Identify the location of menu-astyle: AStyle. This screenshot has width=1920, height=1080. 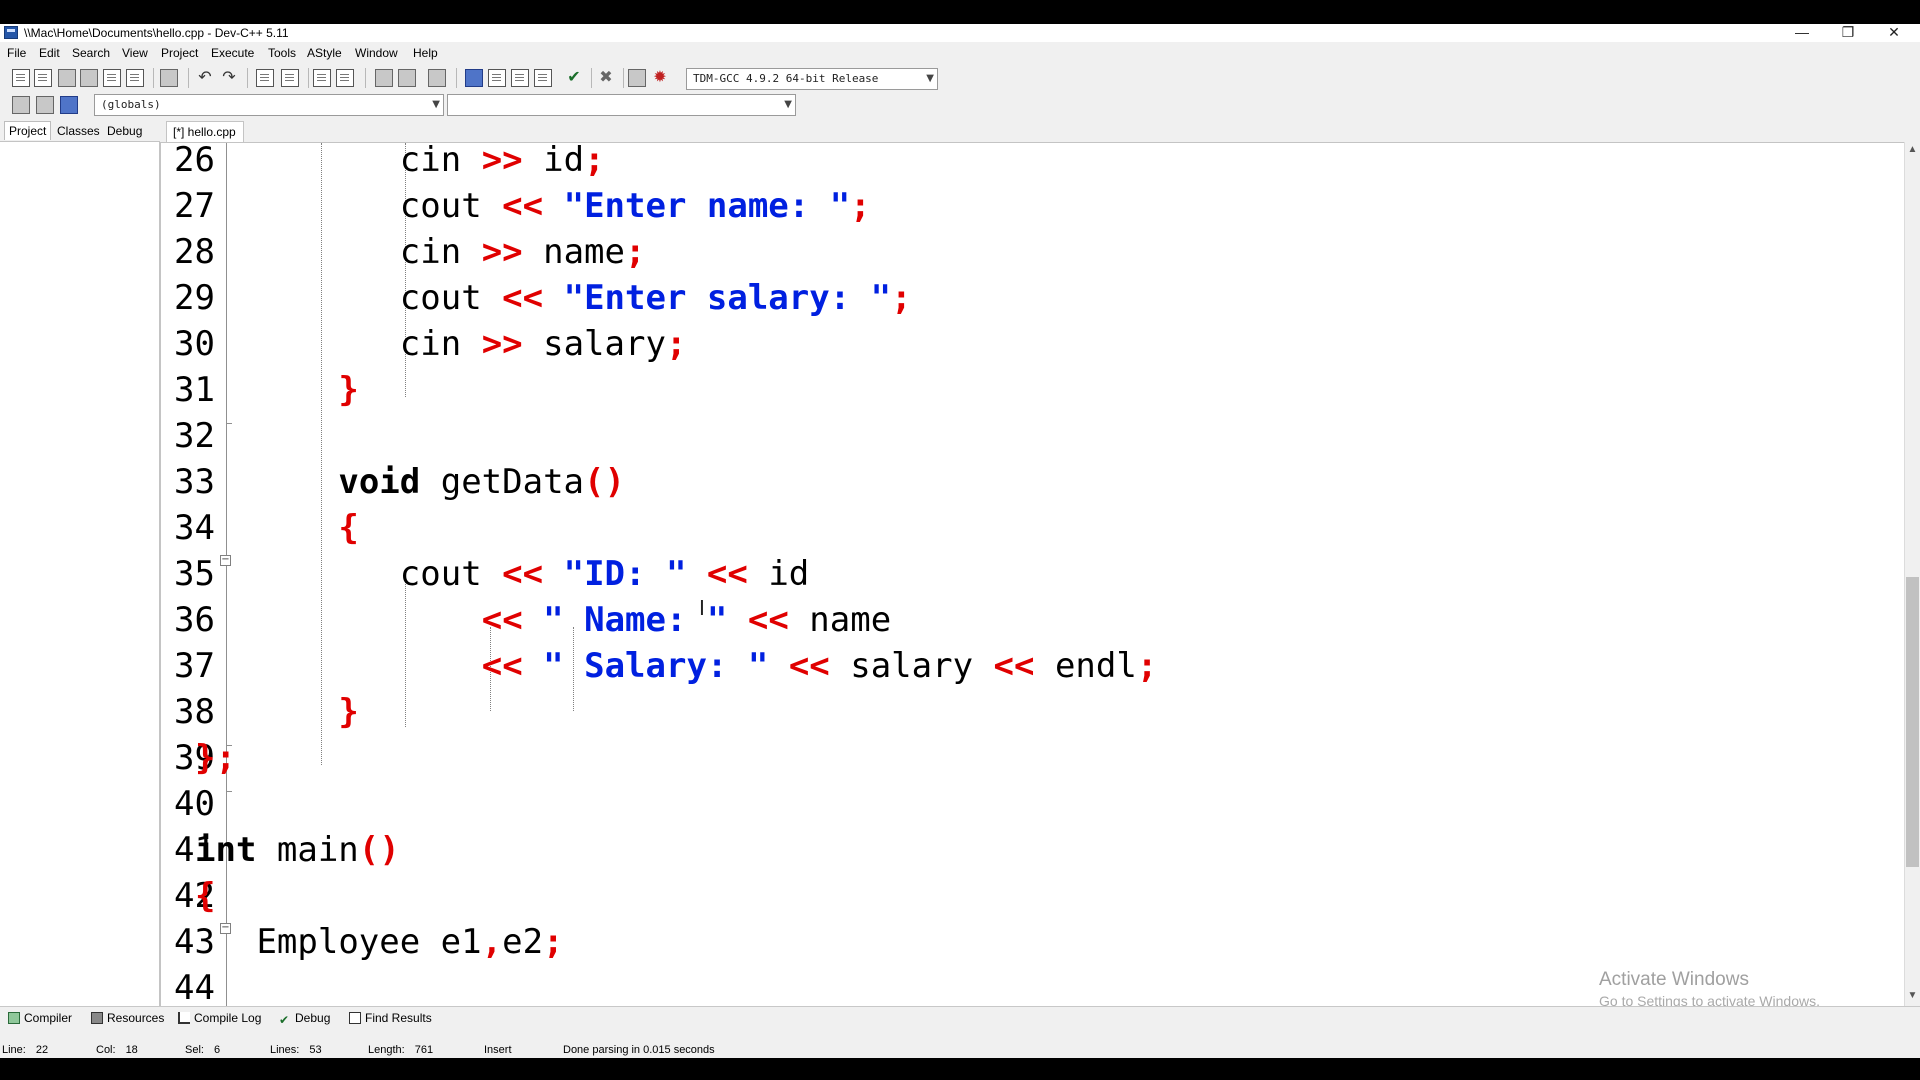
(324, 53).